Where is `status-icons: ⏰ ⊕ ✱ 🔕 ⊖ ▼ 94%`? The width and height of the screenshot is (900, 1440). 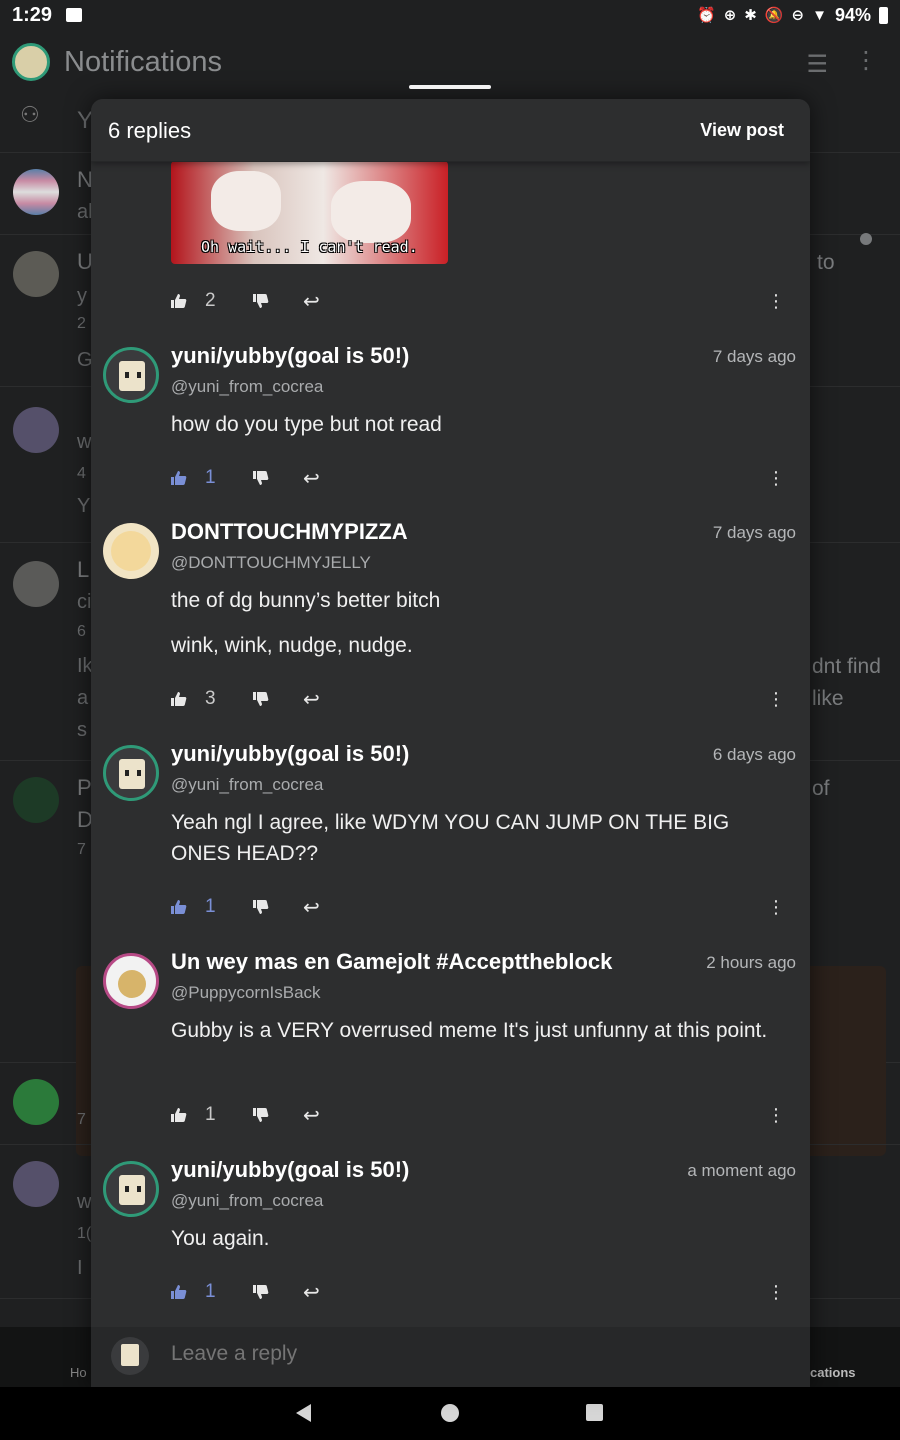
status-icons: ⏰ ⊕ ✱ 🔕 ⊖ ▼ 94% is located at coordinates (792, 15).